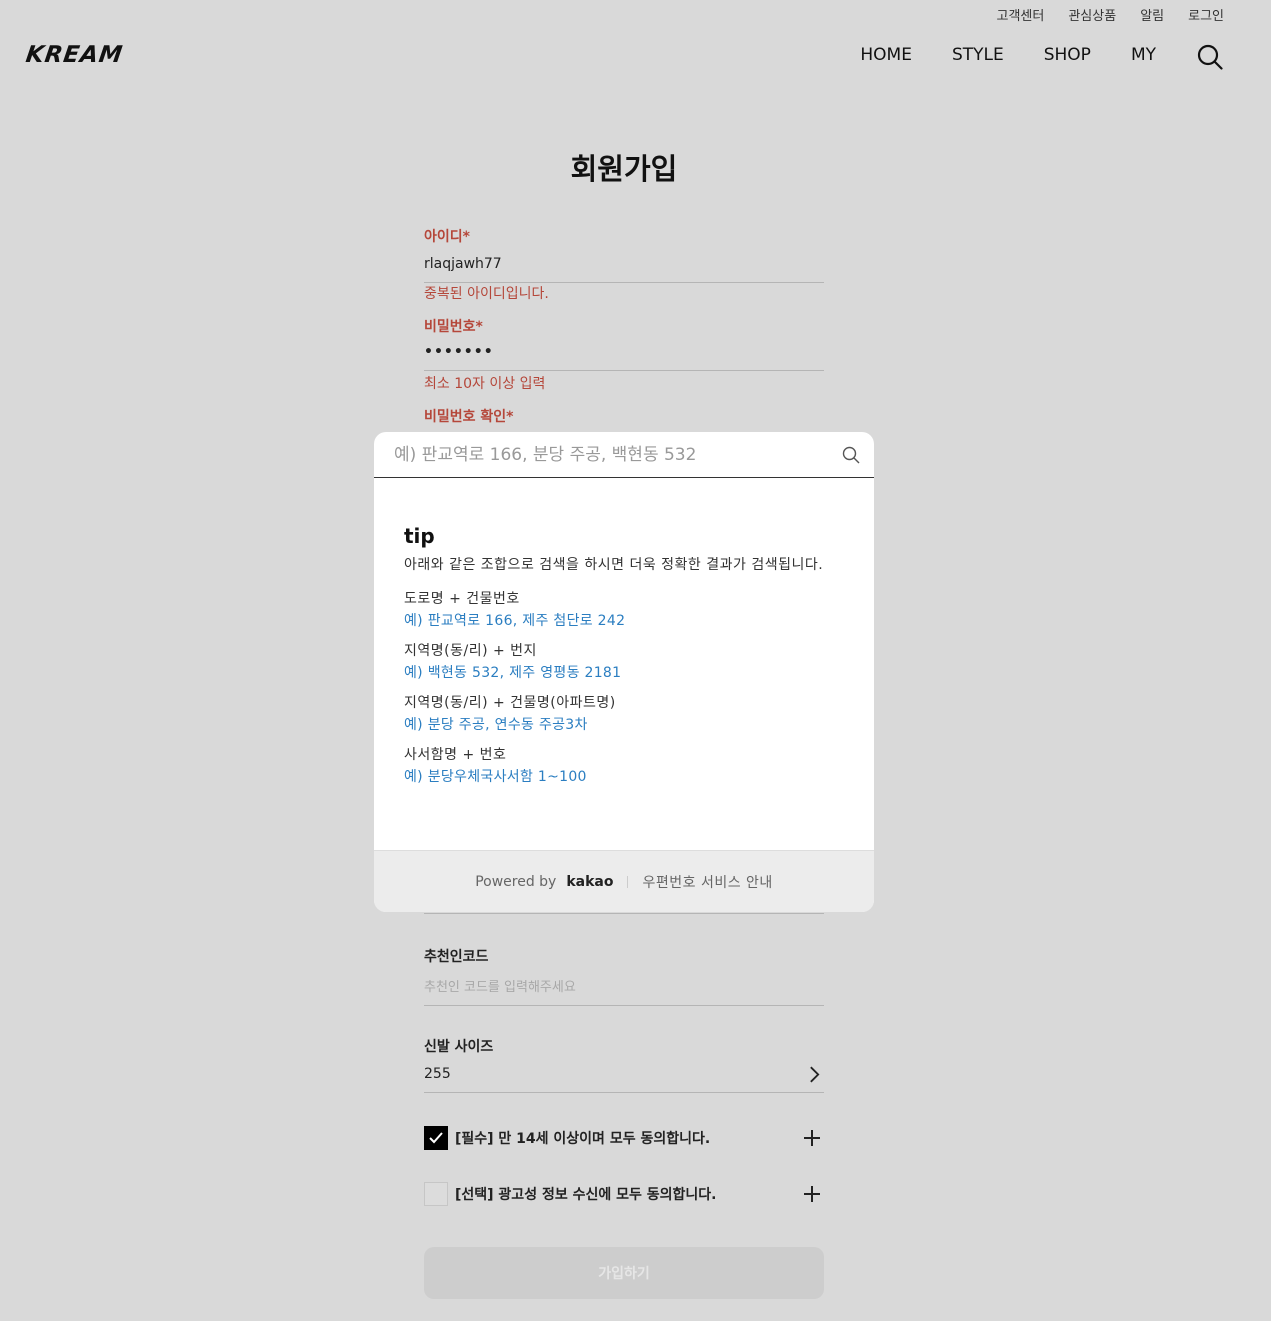 This screenshot has height=1321, width=1271. I want to click on agree-required-row: [필수] 만 14세 이상이며 모두 동의합니다., so click(624, 1138).